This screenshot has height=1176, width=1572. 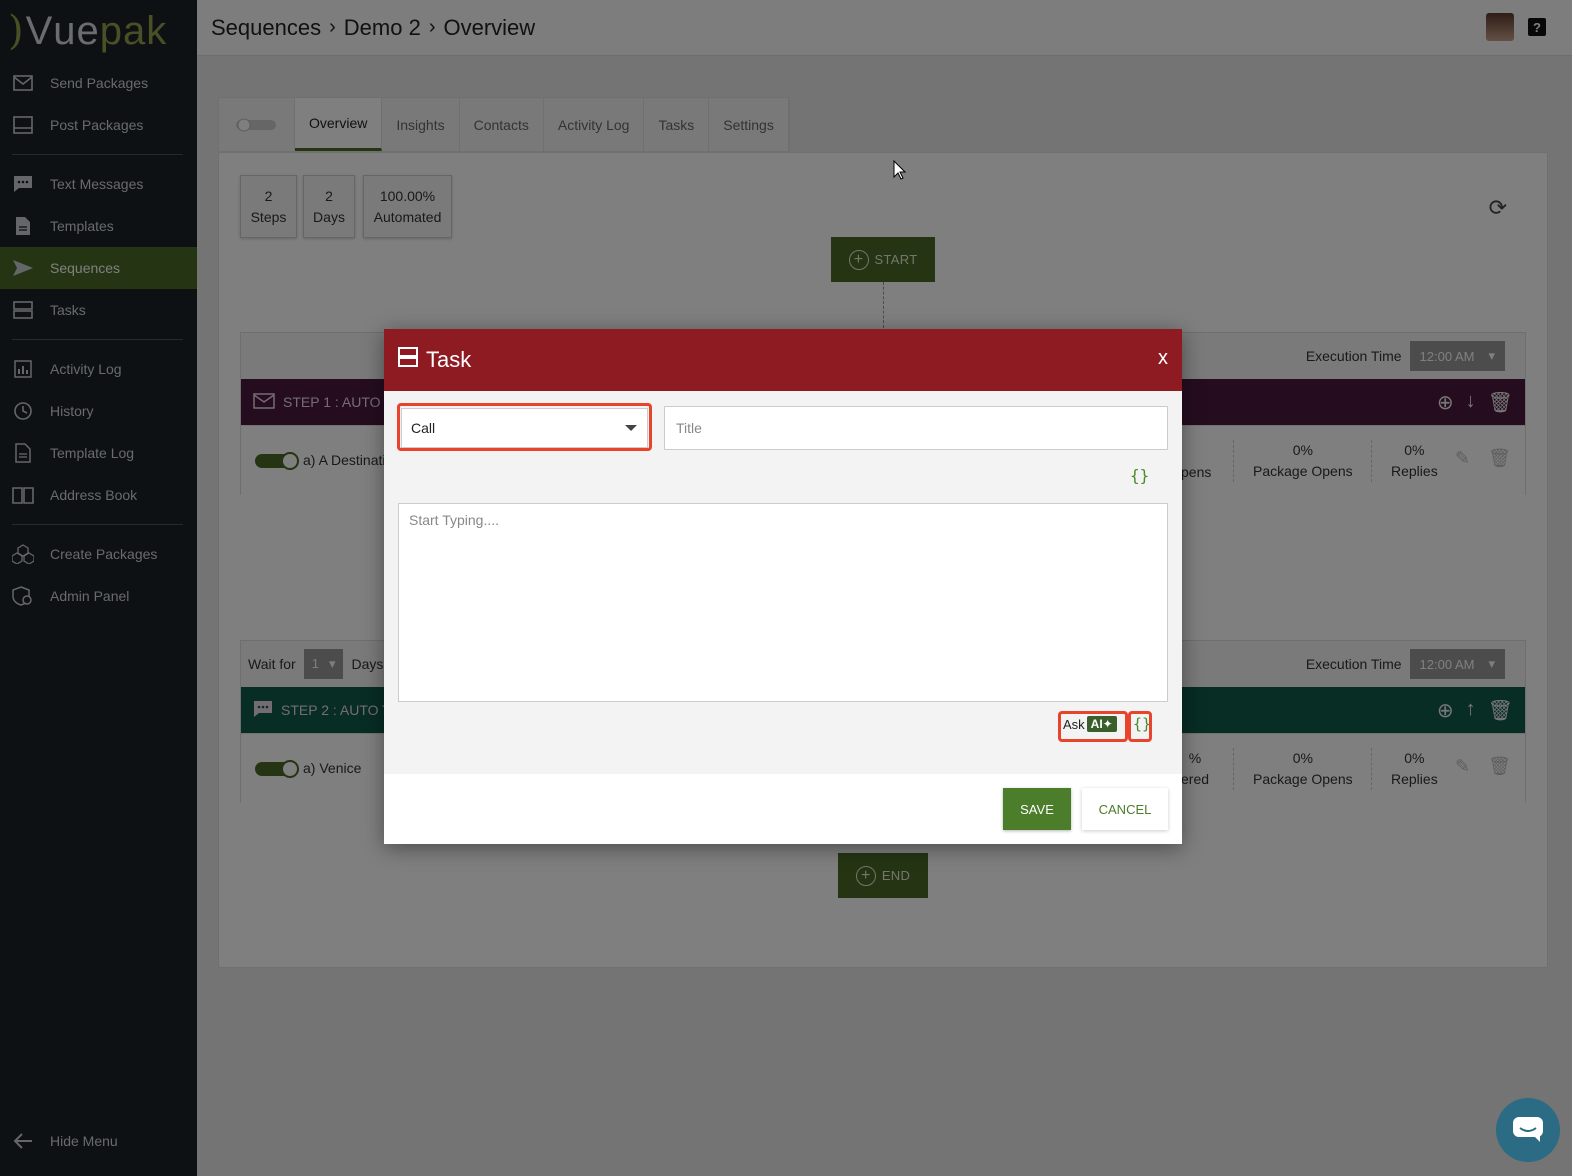 I want to click on chat-bubble-icon, so click(x=1528, y=1129).